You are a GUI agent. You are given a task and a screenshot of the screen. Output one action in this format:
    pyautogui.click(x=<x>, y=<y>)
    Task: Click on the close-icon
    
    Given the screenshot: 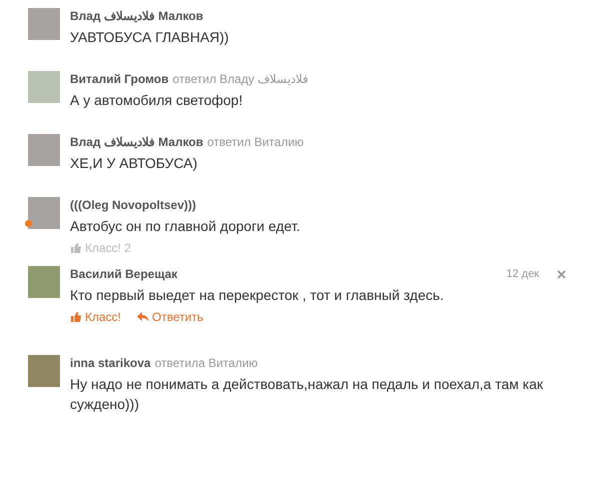 What is the action you would take?
    pyautogui.click(x=561, y=274)
    